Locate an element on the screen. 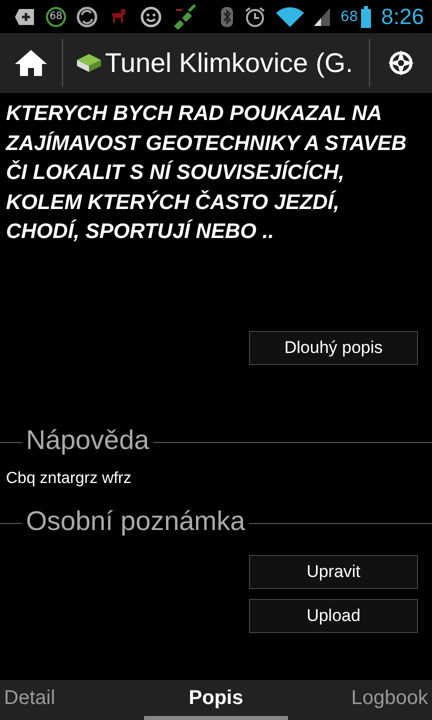 This screenshot has height=720, width=432. battery-percentage: 68 is located at coordinates (349, 16).